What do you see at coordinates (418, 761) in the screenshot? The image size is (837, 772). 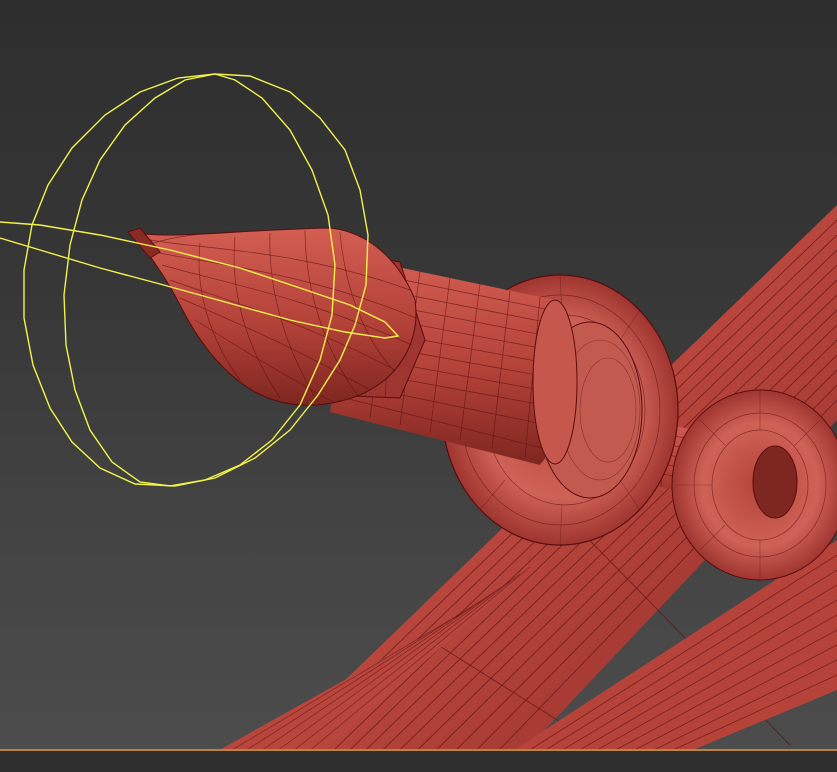 I see `viewport-bottom-edge` at bounding box center [418, 761].